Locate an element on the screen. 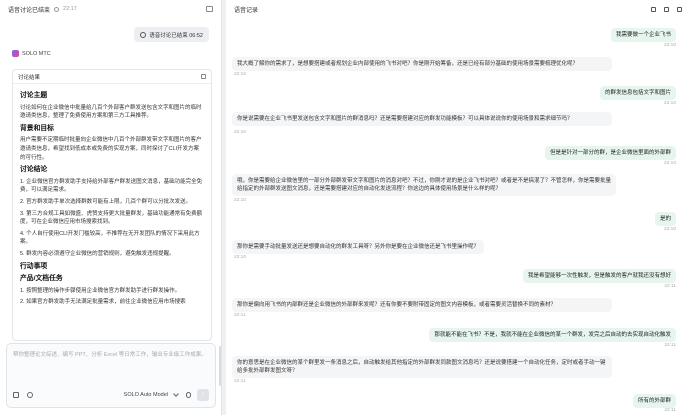 The width and height of the screenshot is (690, 415). user-message: 是的 is located at coordinates (665, 219).